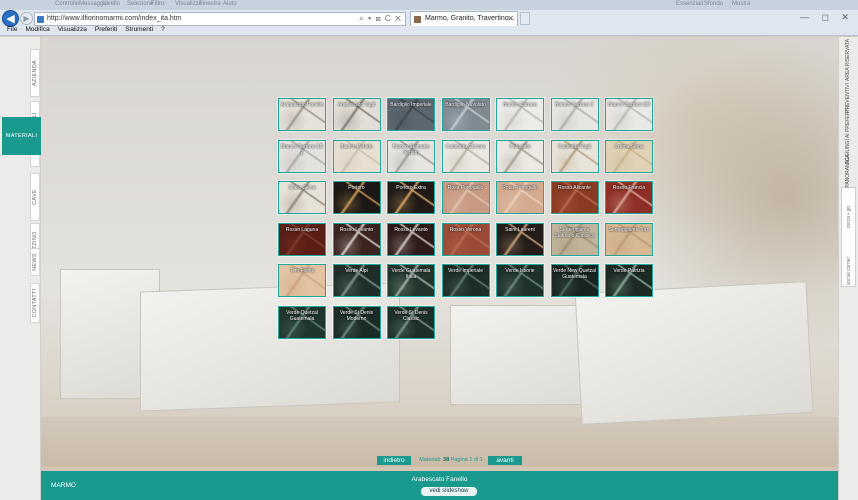  What do you see at coordinates (694, 353) in the screenshot?
I see `marble-block` at bounding box center [694, 353].